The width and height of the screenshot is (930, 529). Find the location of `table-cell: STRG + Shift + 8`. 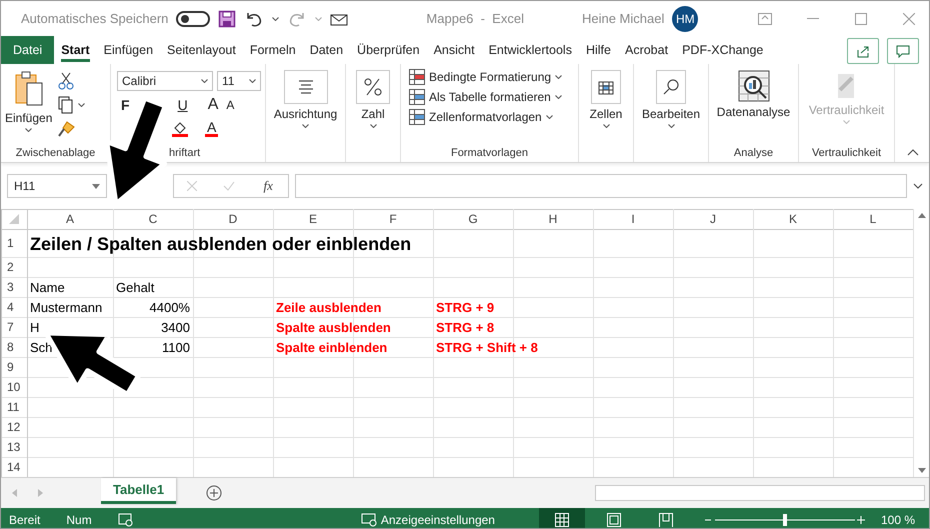

table-cell: STRG + Shift + 8 is located at coordinates (487, 347).